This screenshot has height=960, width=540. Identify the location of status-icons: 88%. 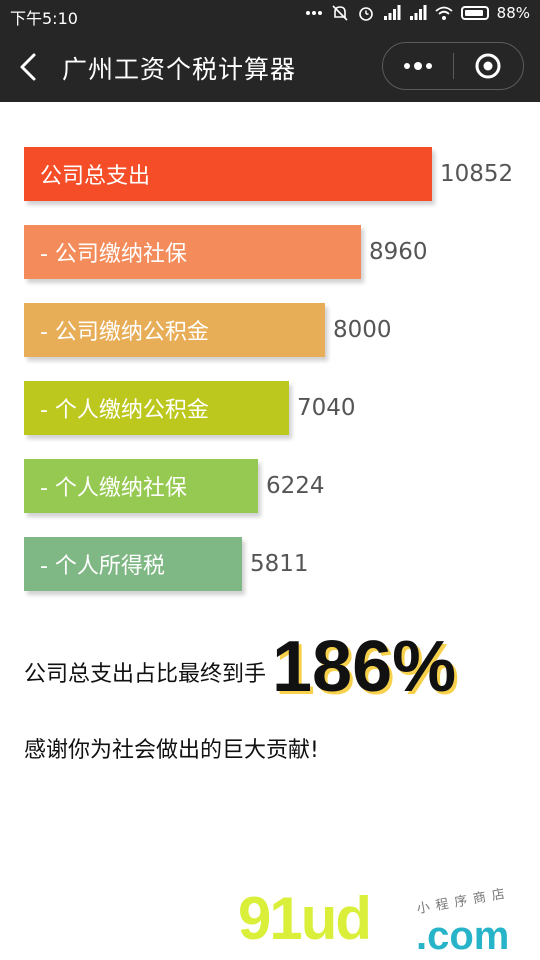
(417, 13).